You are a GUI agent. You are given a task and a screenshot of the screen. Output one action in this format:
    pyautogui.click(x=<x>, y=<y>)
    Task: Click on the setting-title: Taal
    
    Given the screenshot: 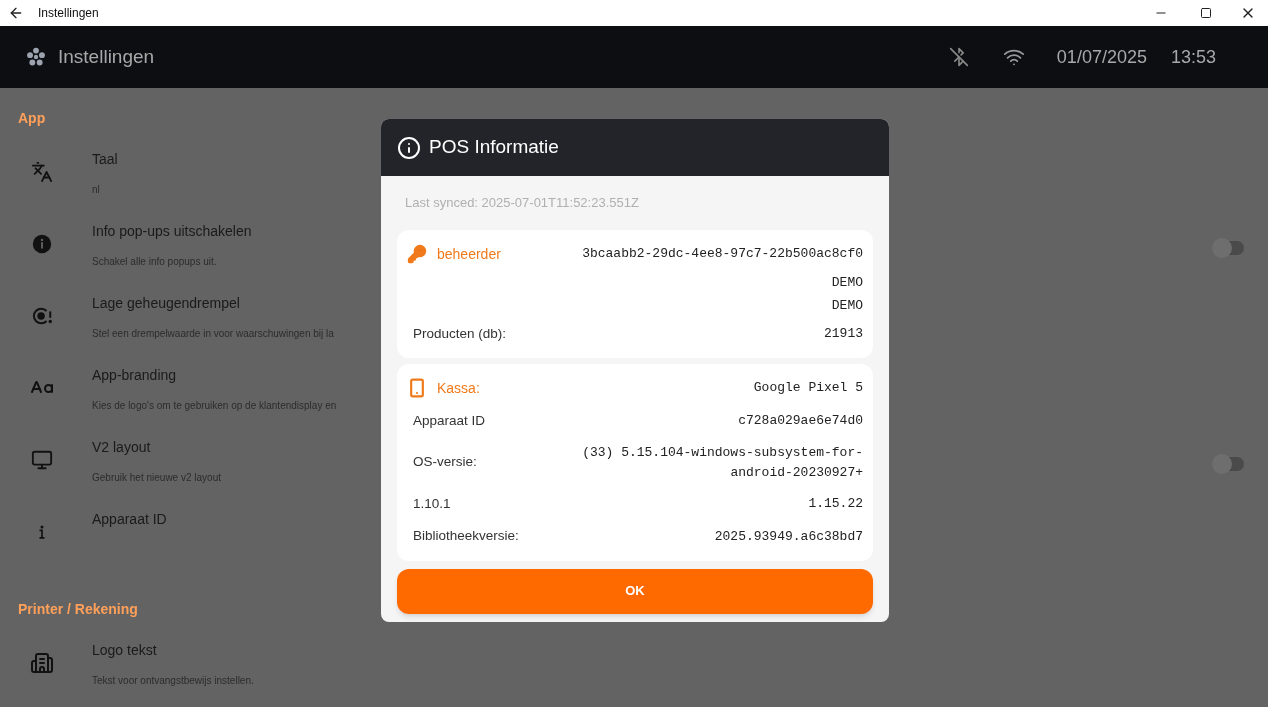 What is the action you would take?
    pyautogui.click(x=237, y=159)
    